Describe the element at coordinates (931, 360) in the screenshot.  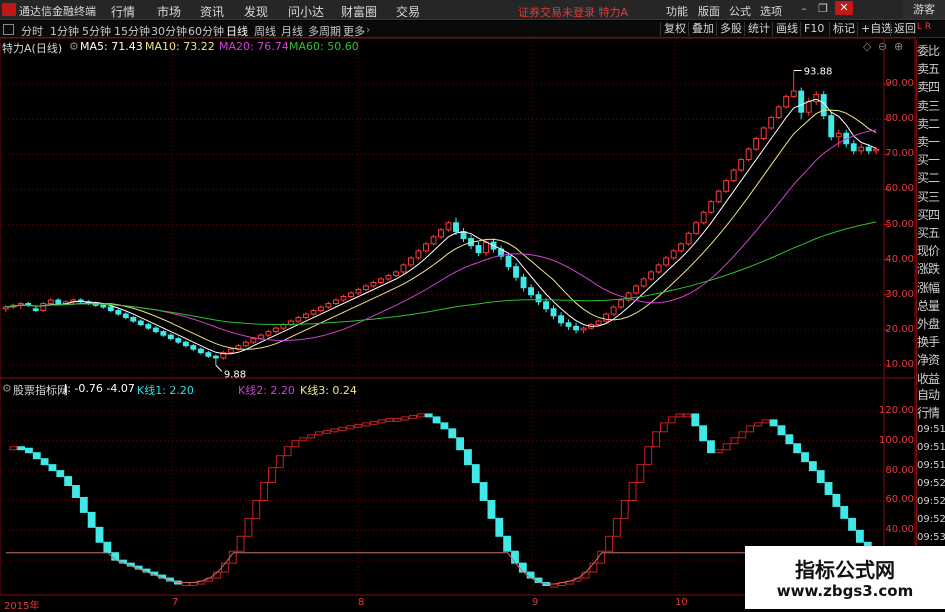
I see `side-item: 净资` at that location.